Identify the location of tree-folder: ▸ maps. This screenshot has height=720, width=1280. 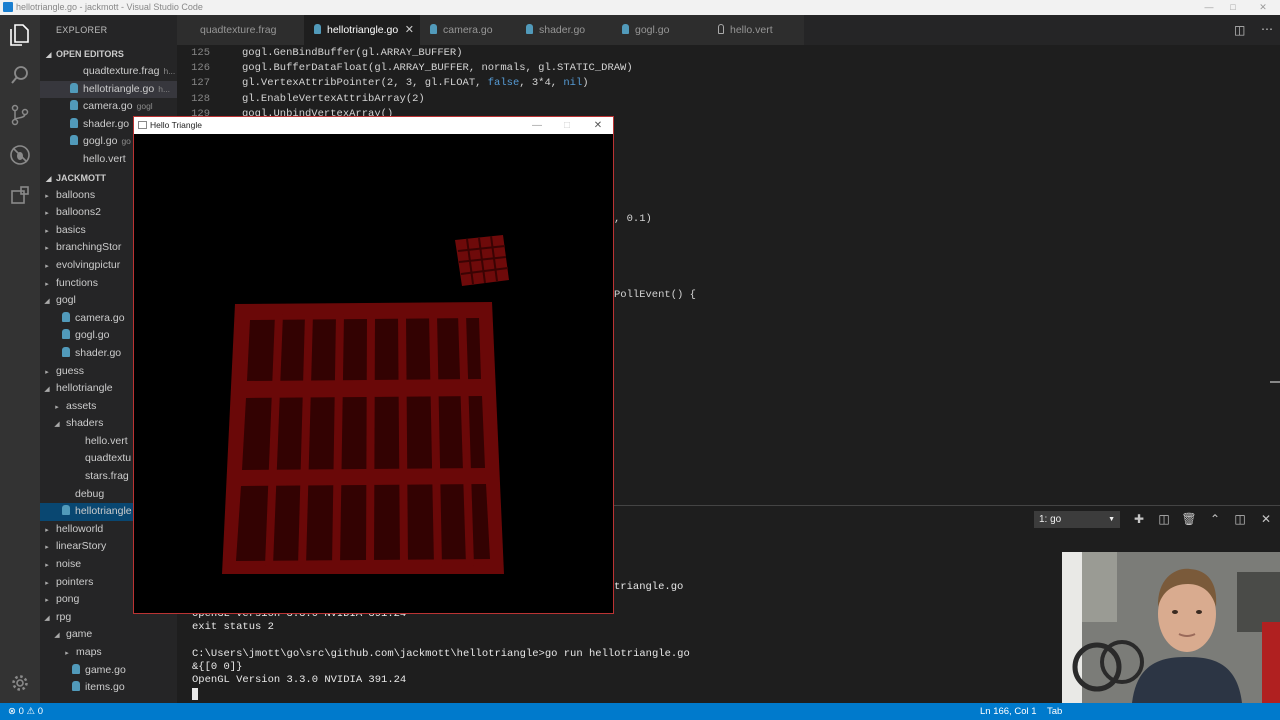
(108, 653).